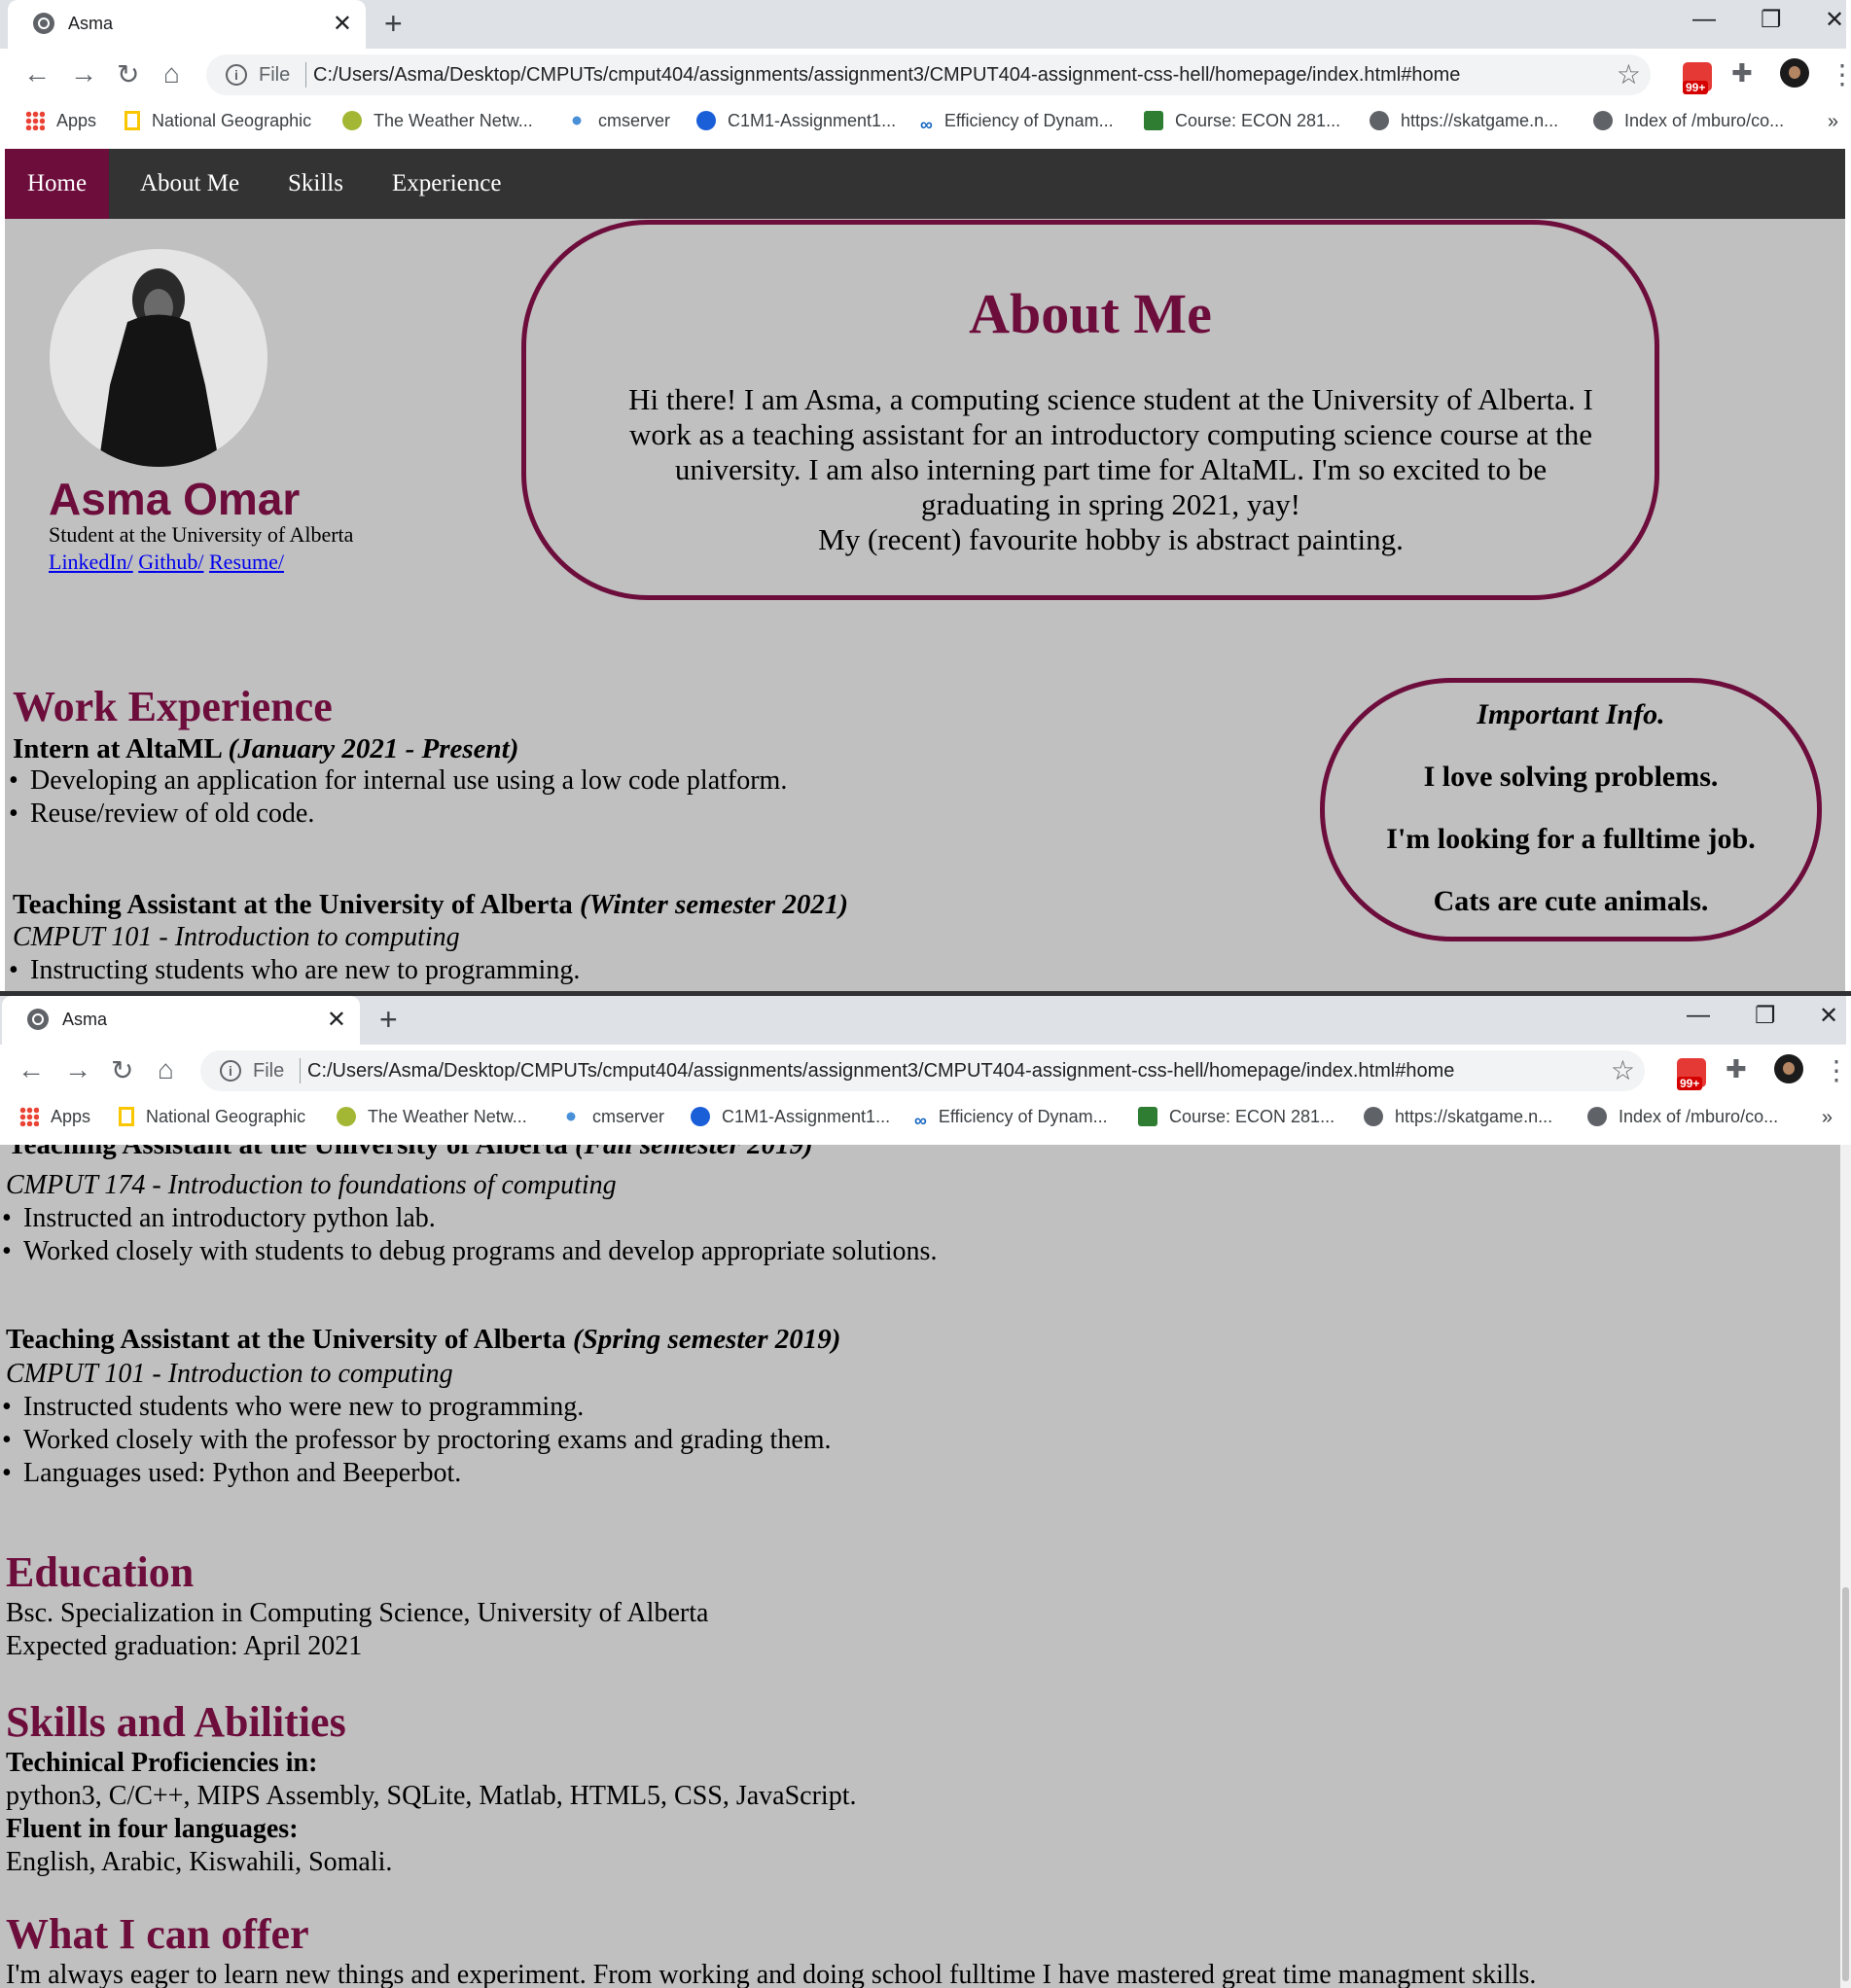 This screenshot has height=1988, width=1851. What do you see at coordinates (1845, 1566) in the screenshot?
I see `scrollbar` at bounding box center [1845, 1566].